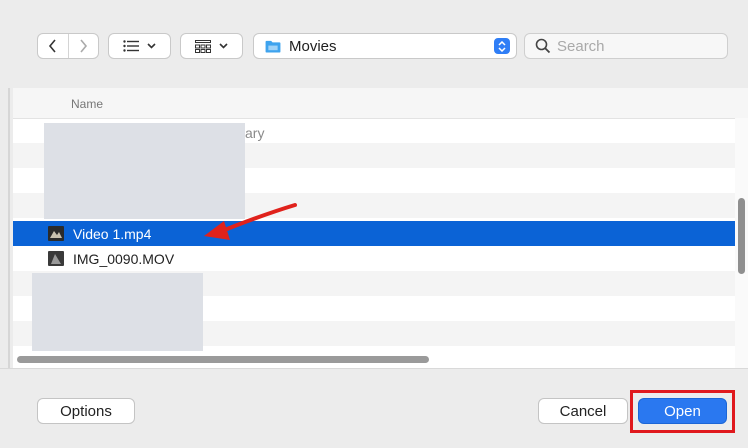 The height and width of the screenshot is (448, 748). I want to click on group-popup, so click(211, 46).